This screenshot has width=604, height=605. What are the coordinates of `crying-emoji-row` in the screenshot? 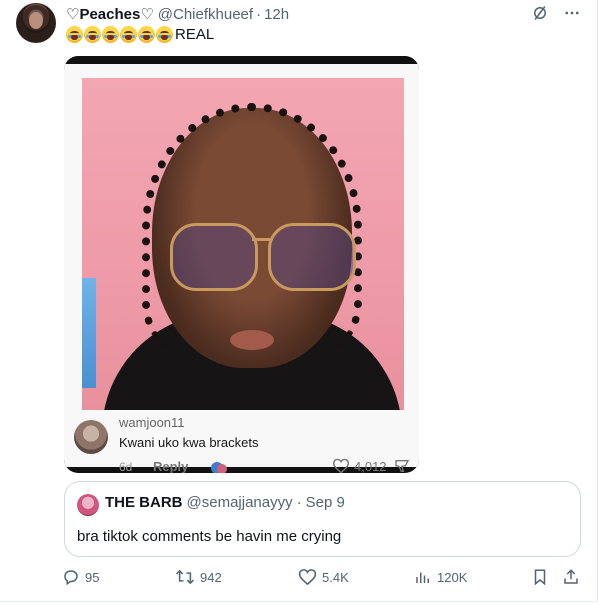 It's located at (119, 34).